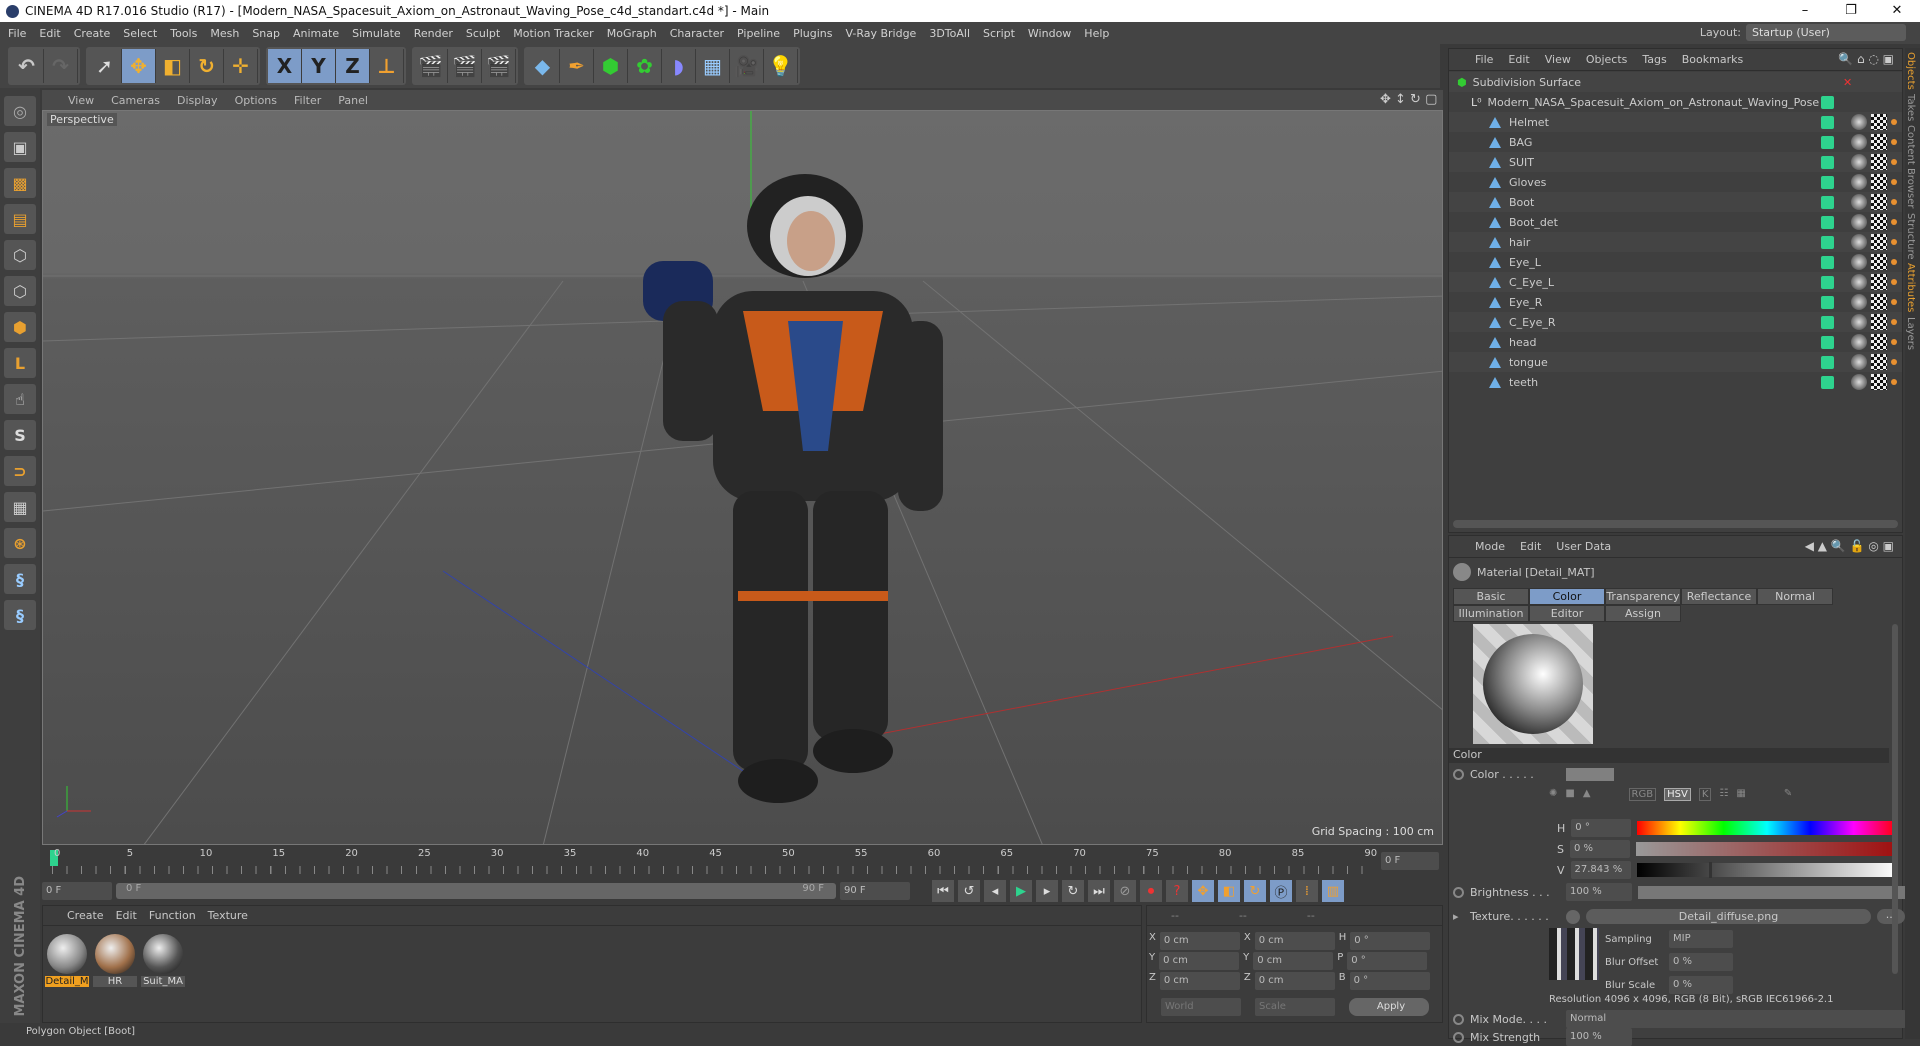  I want to click on axis-icon: L, so click(20, 363).